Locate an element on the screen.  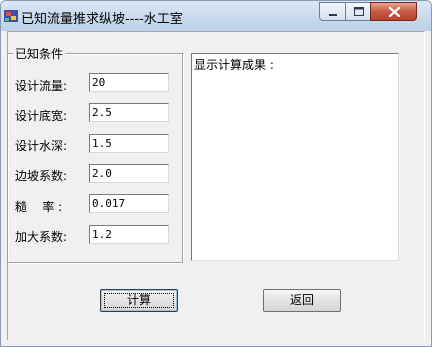
minimize-button is located at coordinates (332, 11).